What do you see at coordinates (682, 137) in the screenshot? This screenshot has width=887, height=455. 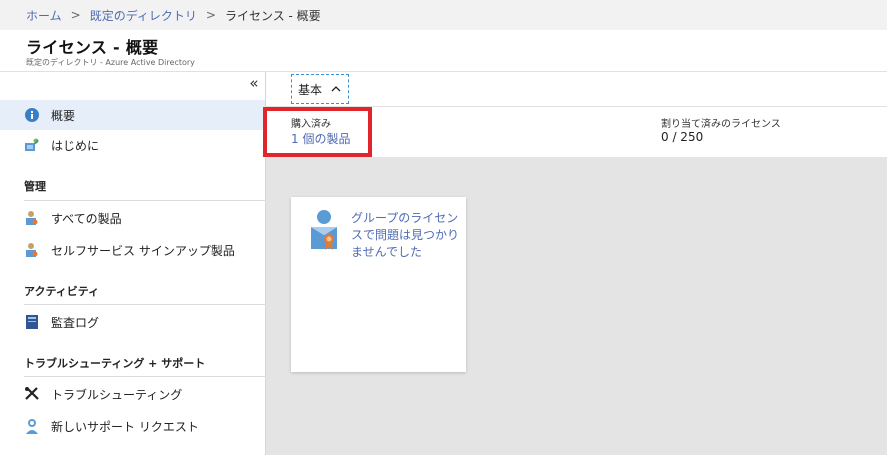 I see `assigned-licenses-value: 0 / 250` at bounding box center [682, 137].